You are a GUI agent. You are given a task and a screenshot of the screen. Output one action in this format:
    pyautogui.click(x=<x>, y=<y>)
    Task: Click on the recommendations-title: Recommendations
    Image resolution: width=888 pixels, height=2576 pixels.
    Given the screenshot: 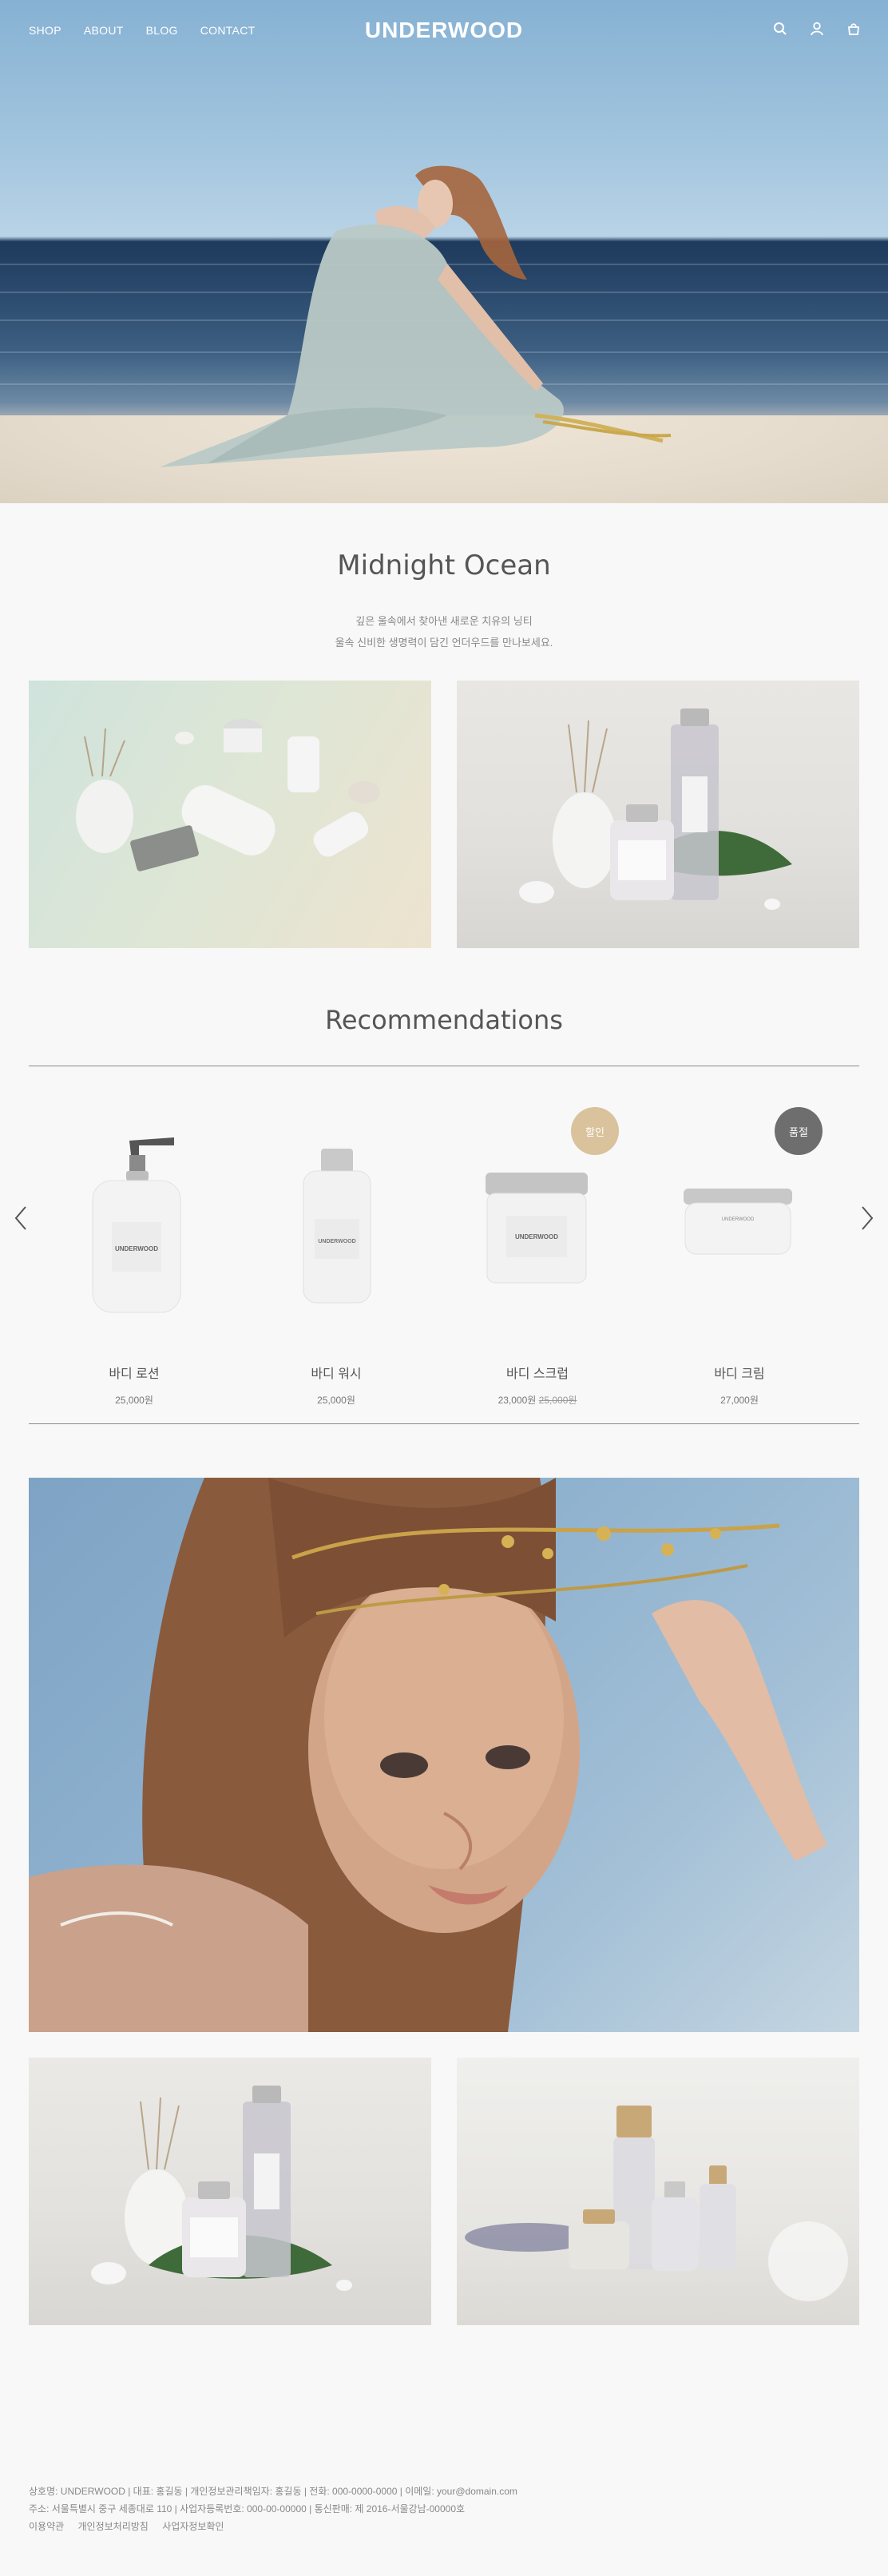 What is the action you would take?
    pyautogui.click(x=444, y=1020)
    